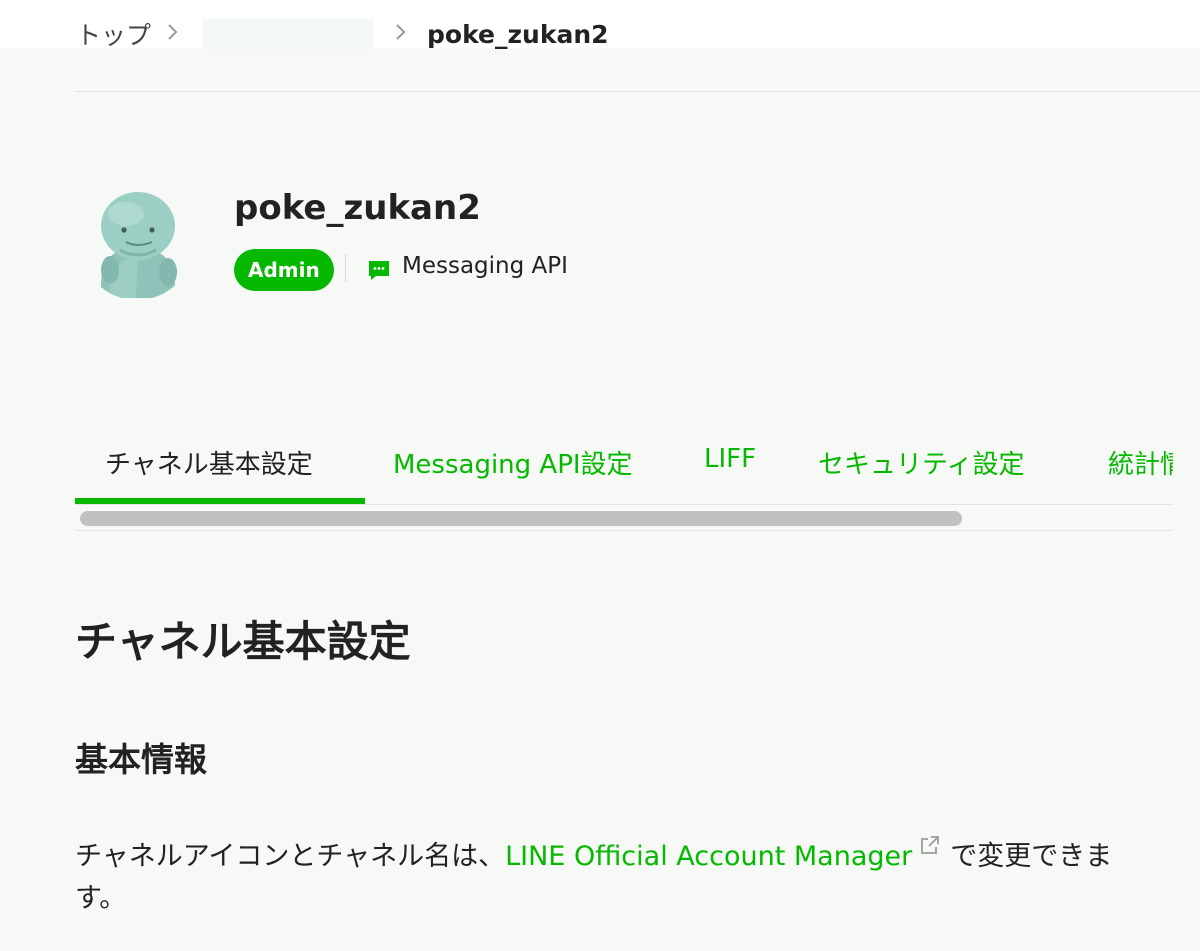  Describe the element at coordinates (485, 266) in the screenshot. I see `channel-type-label: Messaging API` at that location.